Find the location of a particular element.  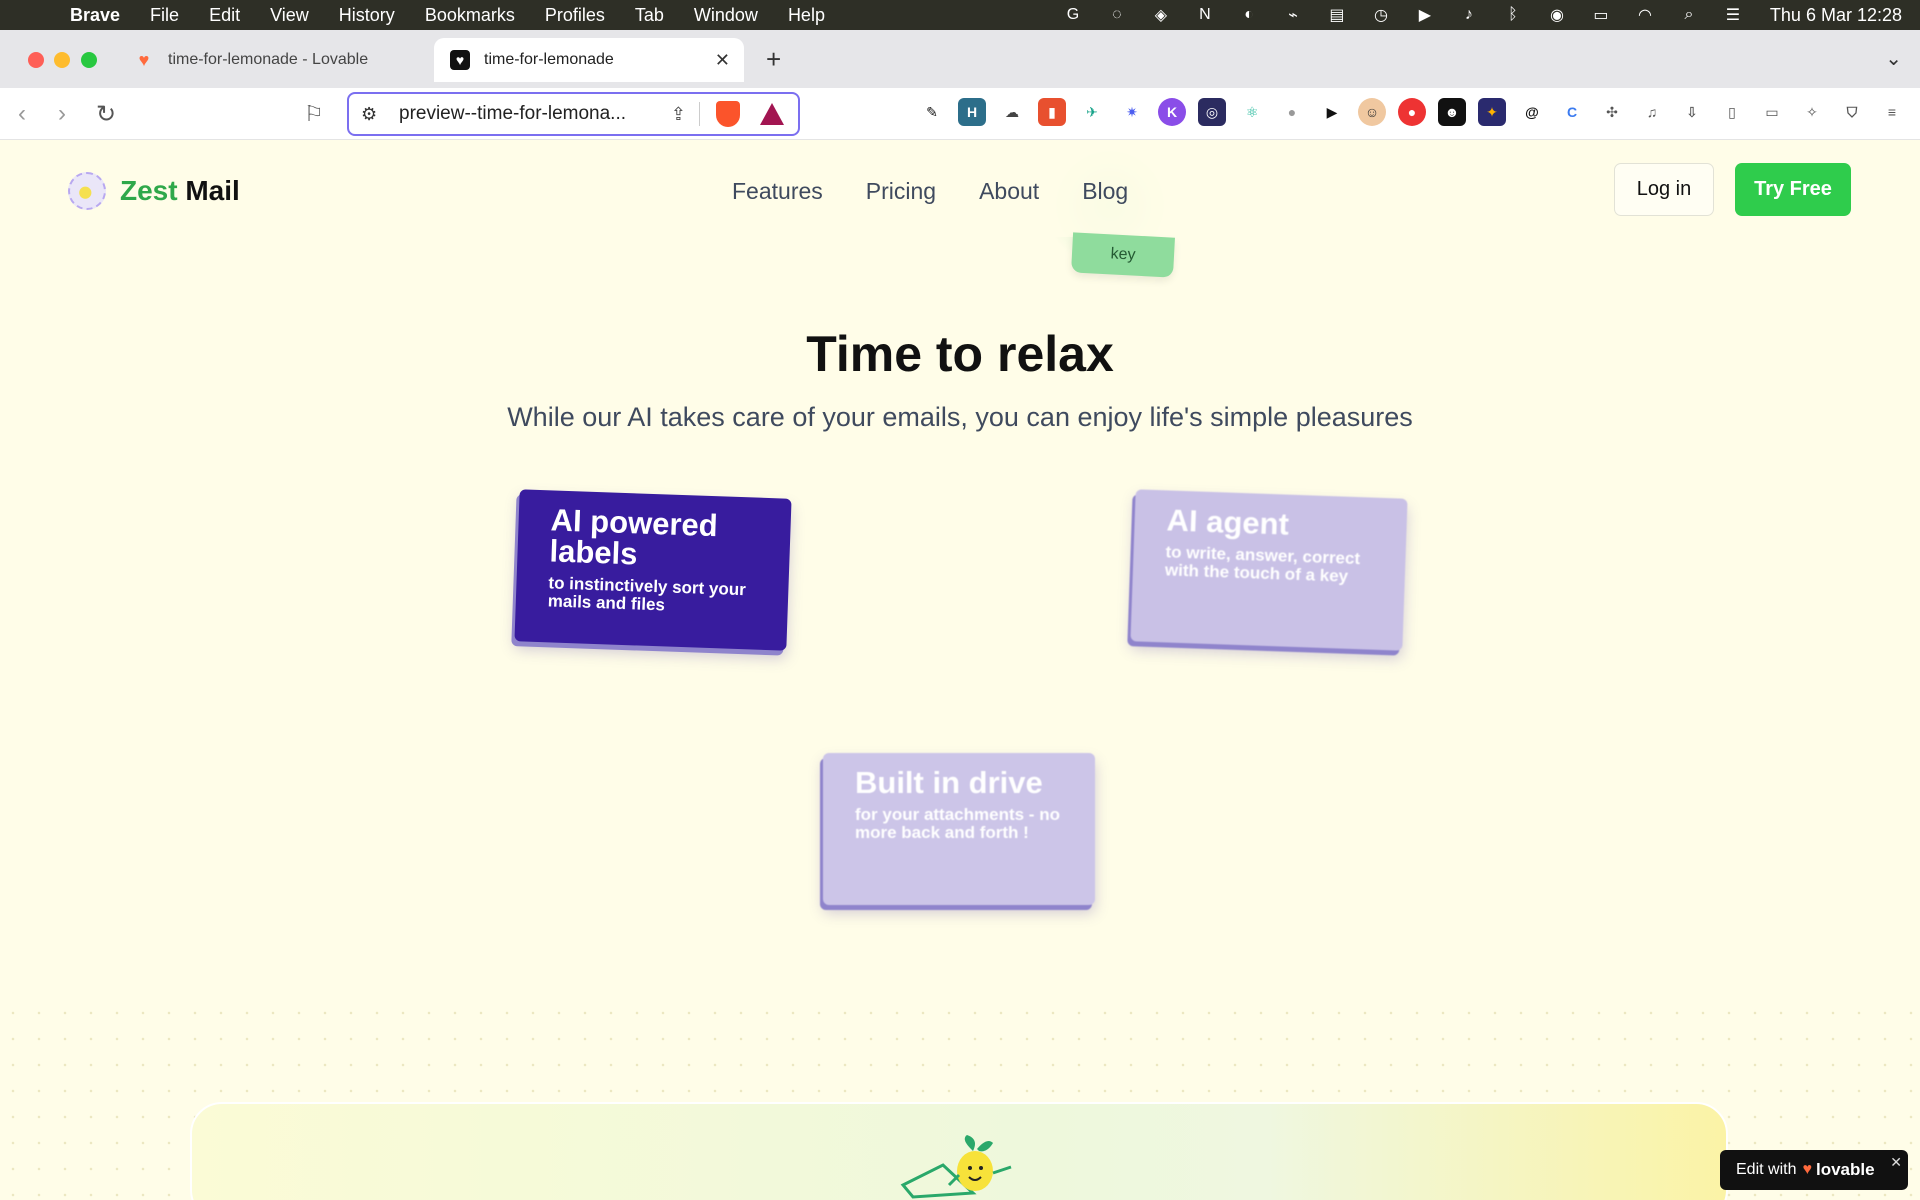

cast-icon: ⌁ is located at coordinates (1293, 15).